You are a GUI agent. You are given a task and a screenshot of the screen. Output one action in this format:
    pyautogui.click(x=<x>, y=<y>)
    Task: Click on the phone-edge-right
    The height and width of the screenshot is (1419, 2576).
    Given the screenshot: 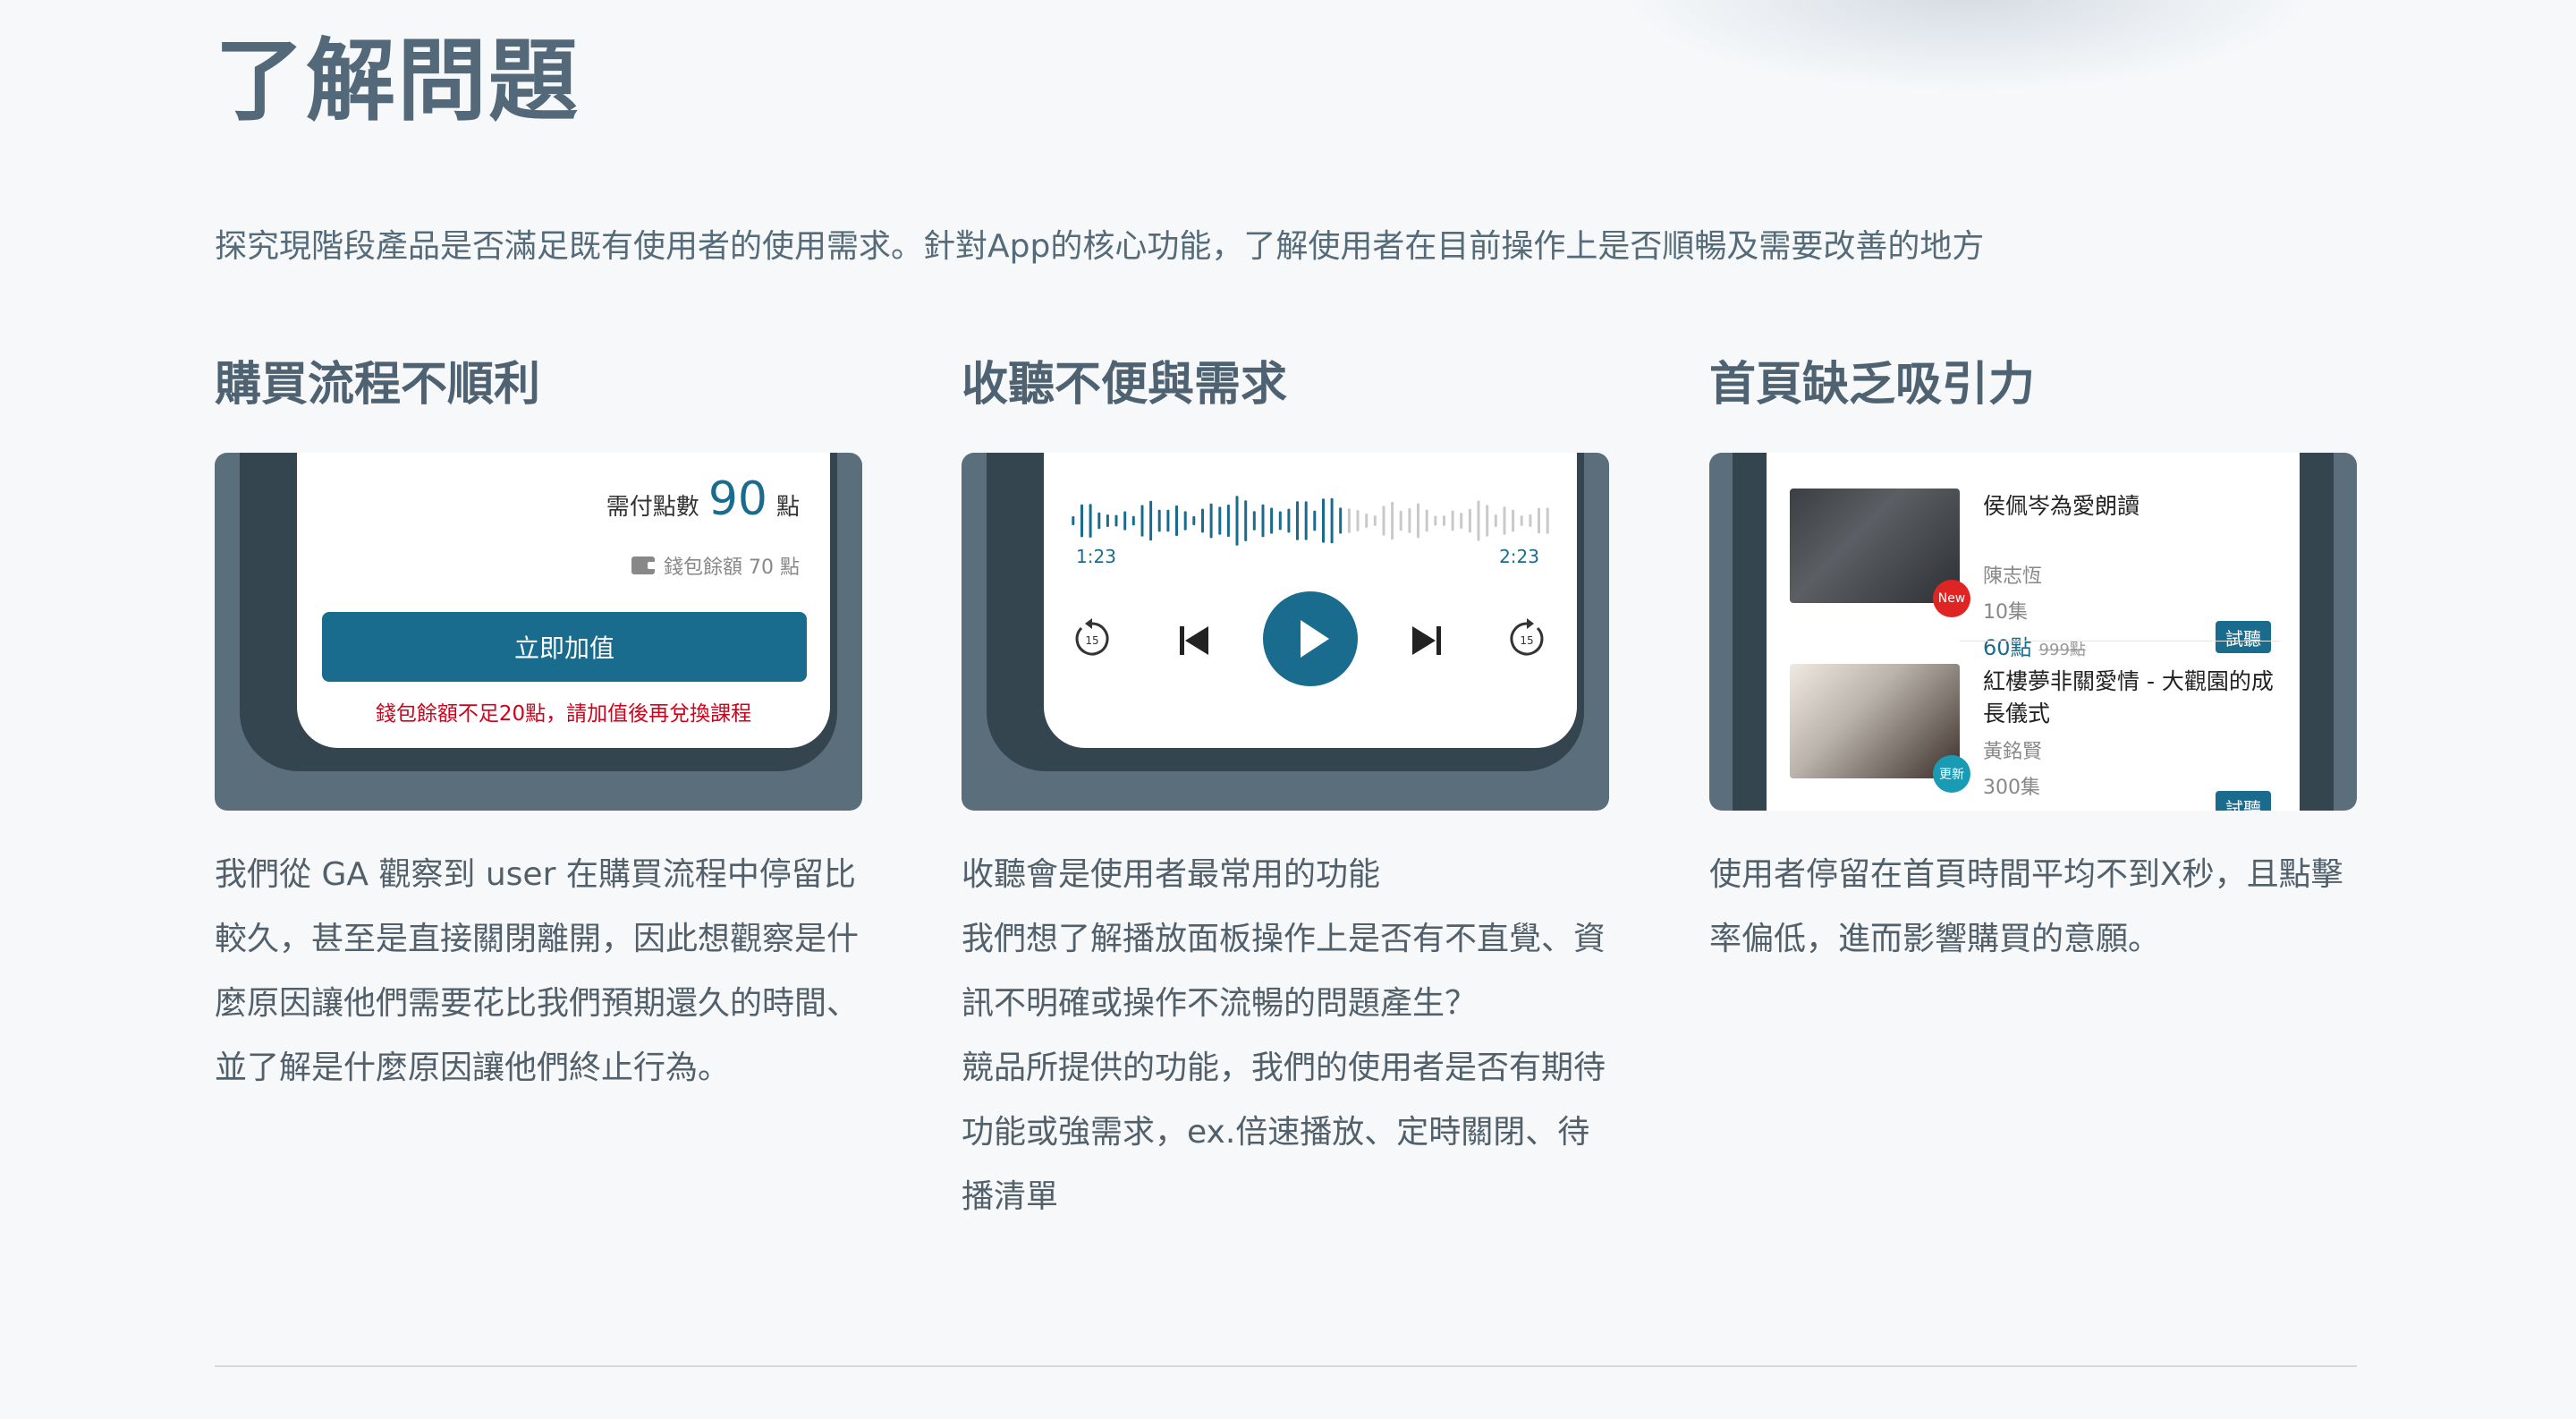 What is the action you would take?
    pyautogui.click(x=2317, y=632)
    